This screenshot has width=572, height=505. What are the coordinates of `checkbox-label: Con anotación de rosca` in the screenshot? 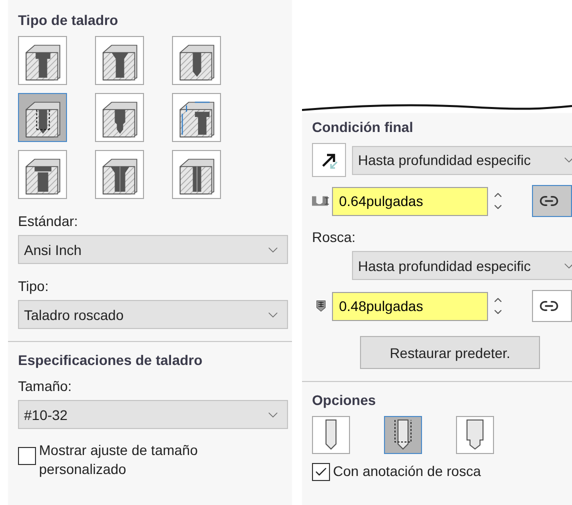 It's located at (407, 471).